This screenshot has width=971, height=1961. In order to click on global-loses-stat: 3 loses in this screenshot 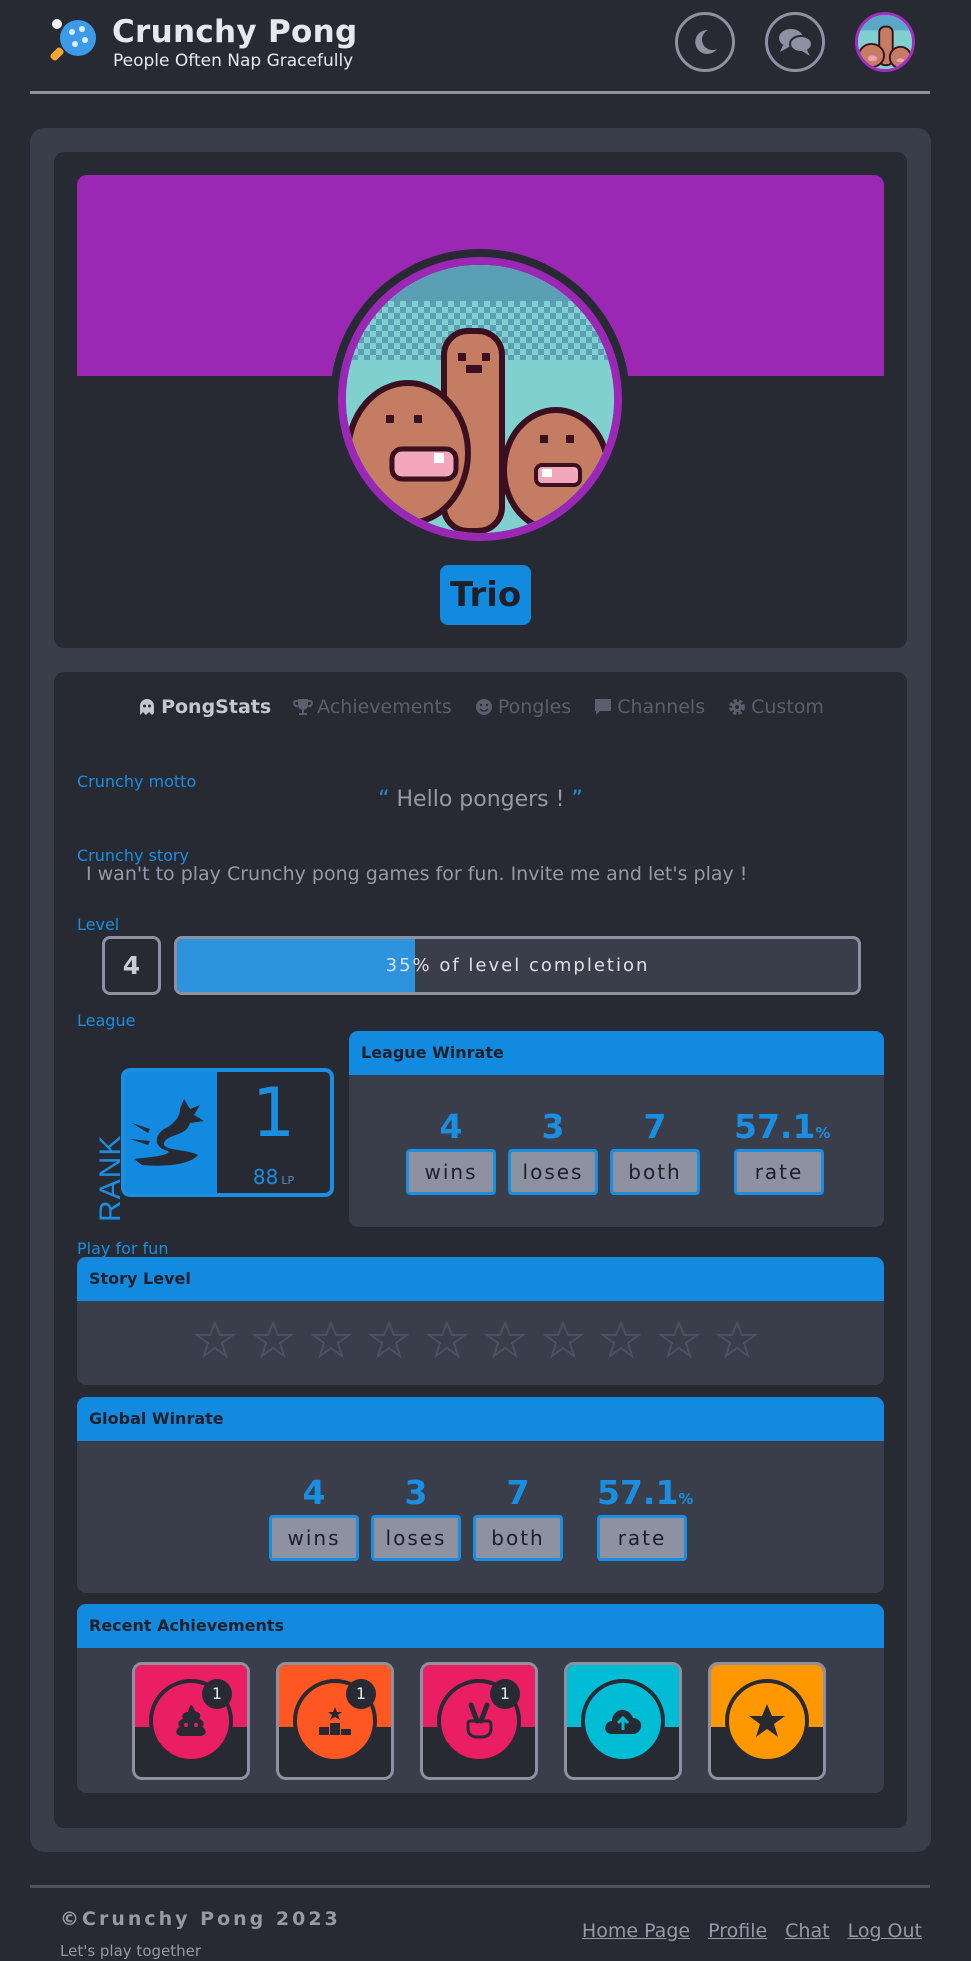, I will do `click(416, 1517)`.